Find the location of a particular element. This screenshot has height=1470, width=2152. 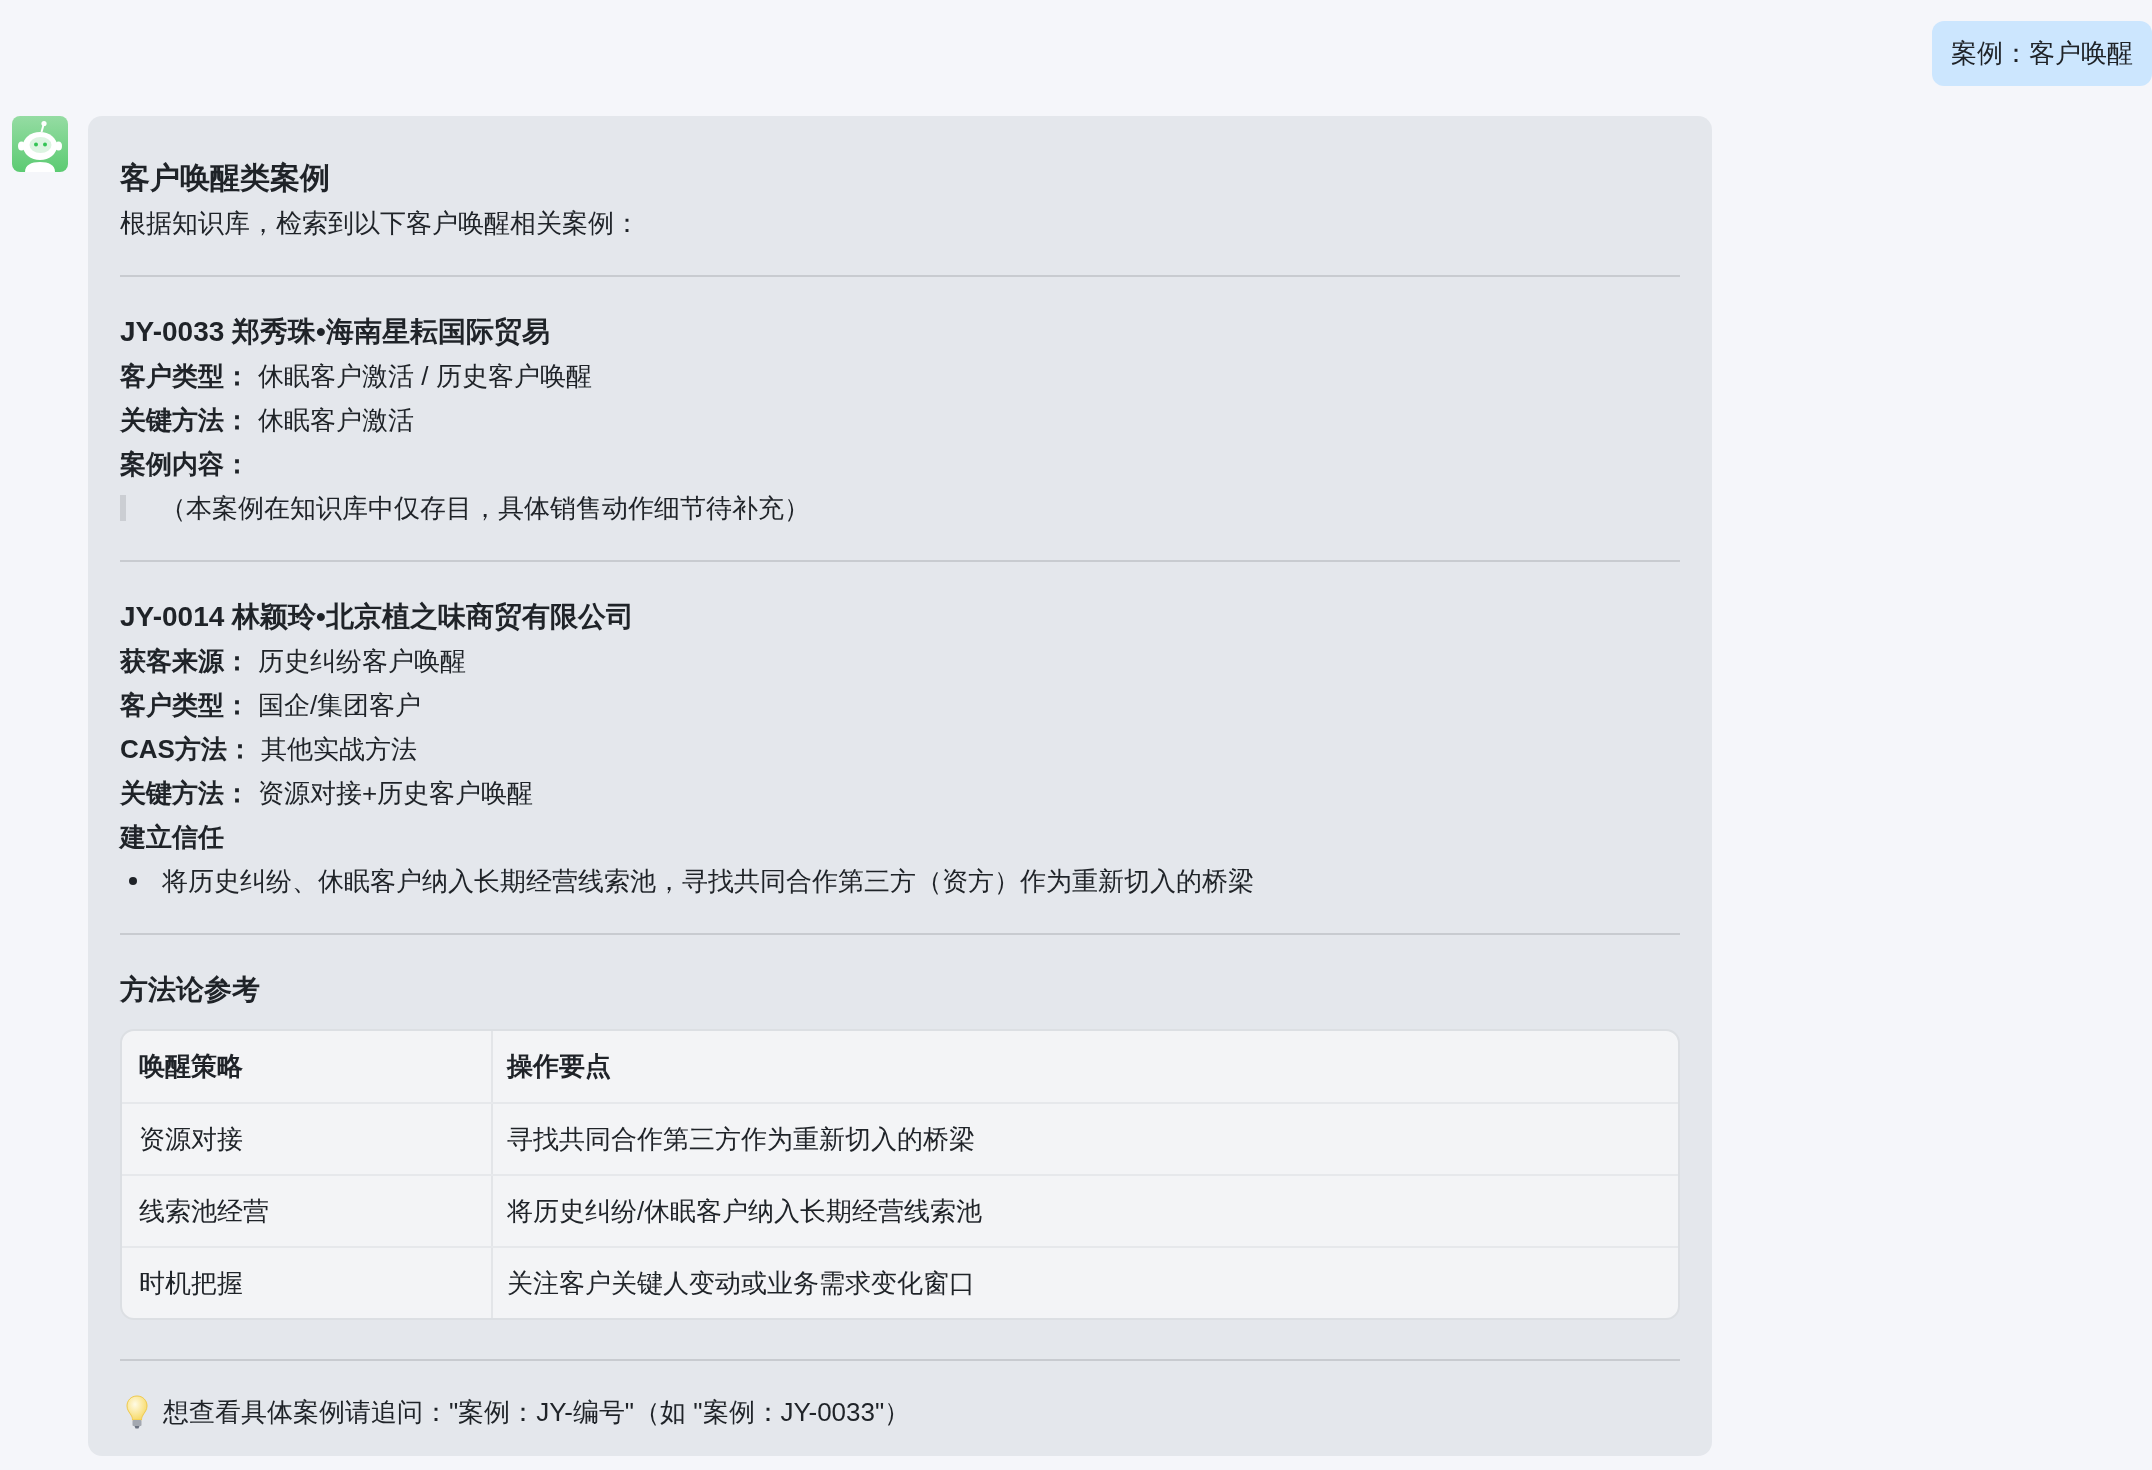

field-value: 休眠客户激活 / 历史客户唤醒 is located at coordinates (425, 376).